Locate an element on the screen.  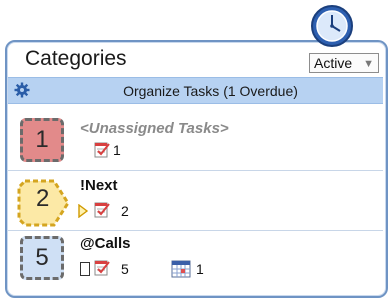
play-arrow-icon is located at coordinates (83, 211).